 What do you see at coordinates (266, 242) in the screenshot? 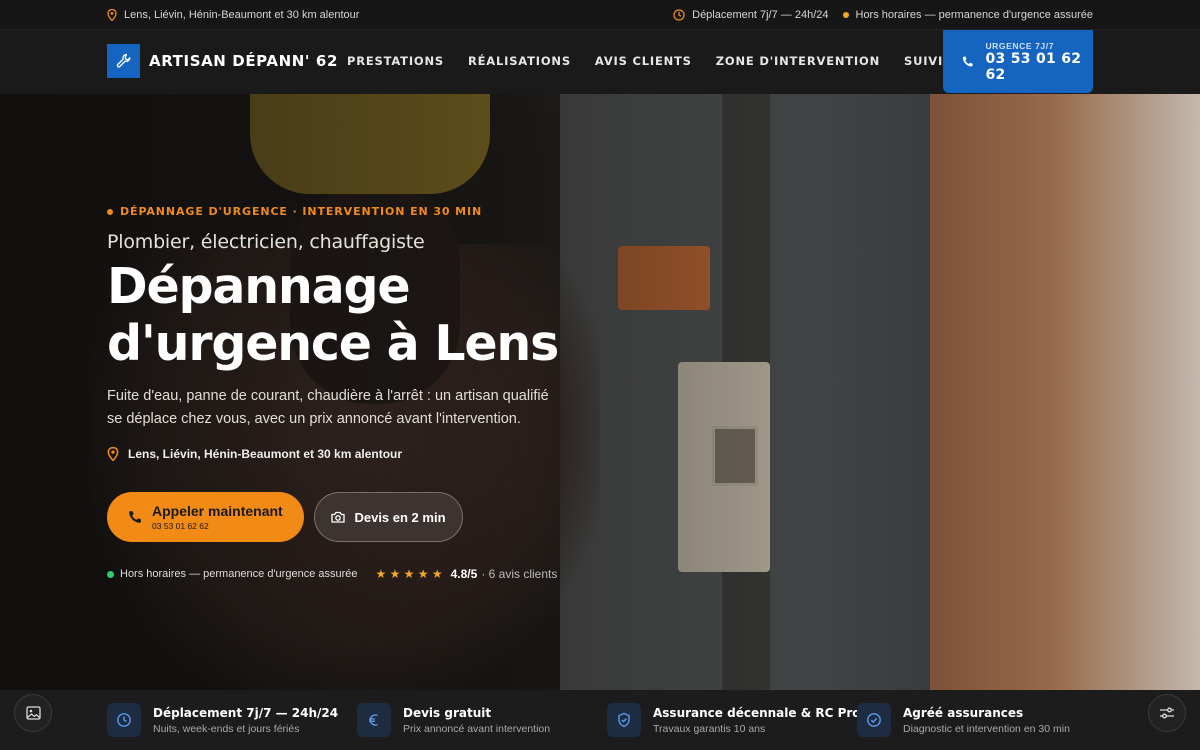
I see `hero-subtitle: Plombier, électricien, chauffagiste` at bounding box center [266, 242].